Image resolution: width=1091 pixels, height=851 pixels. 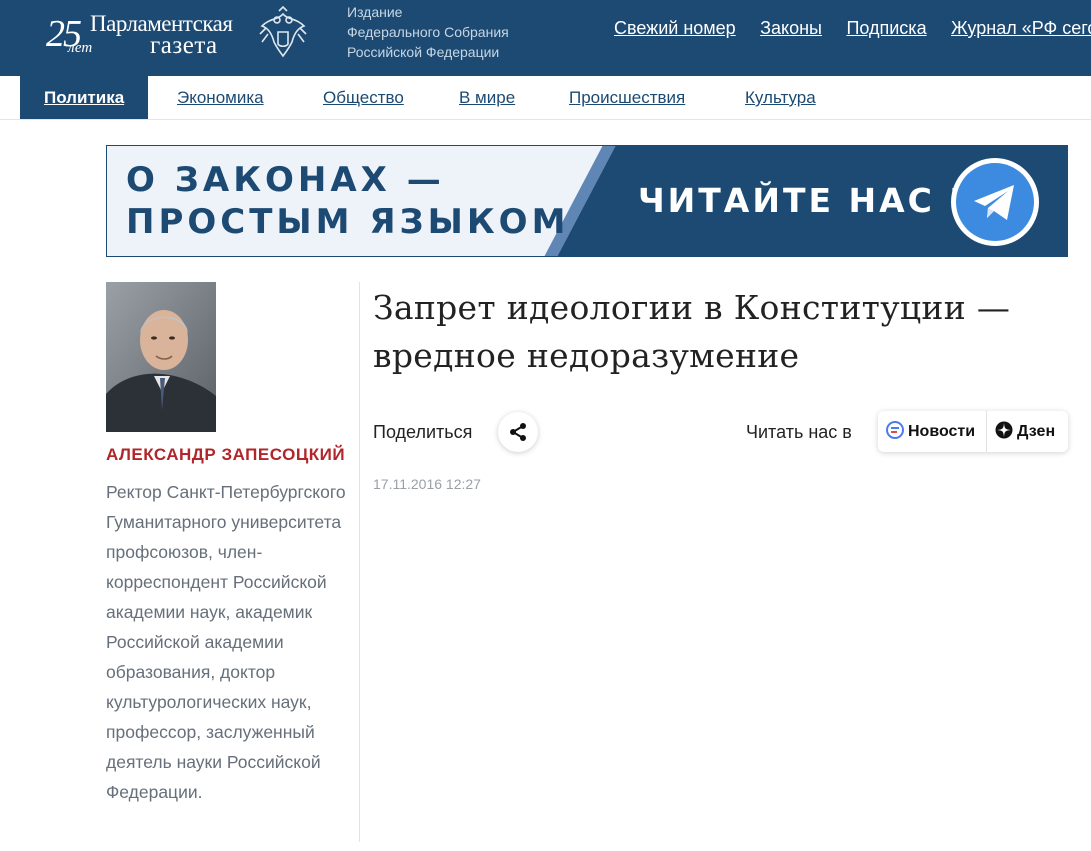 I want to click on top-link-laws: Законы, so click(x=791, y=28).